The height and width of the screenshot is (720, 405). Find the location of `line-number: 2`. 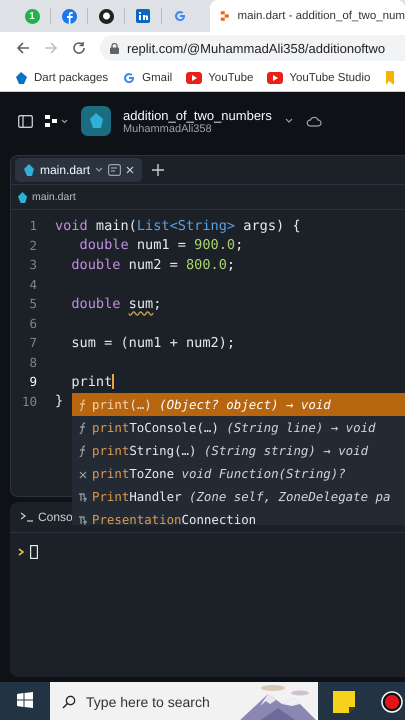

line-number: 2 is located at coordinates (33, 245).